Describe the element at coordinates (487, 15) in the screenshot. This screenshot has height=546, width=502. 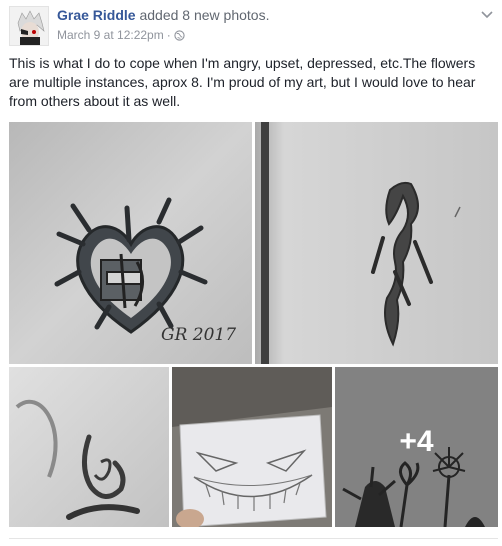
I see `chevron-down-icon` at that location.